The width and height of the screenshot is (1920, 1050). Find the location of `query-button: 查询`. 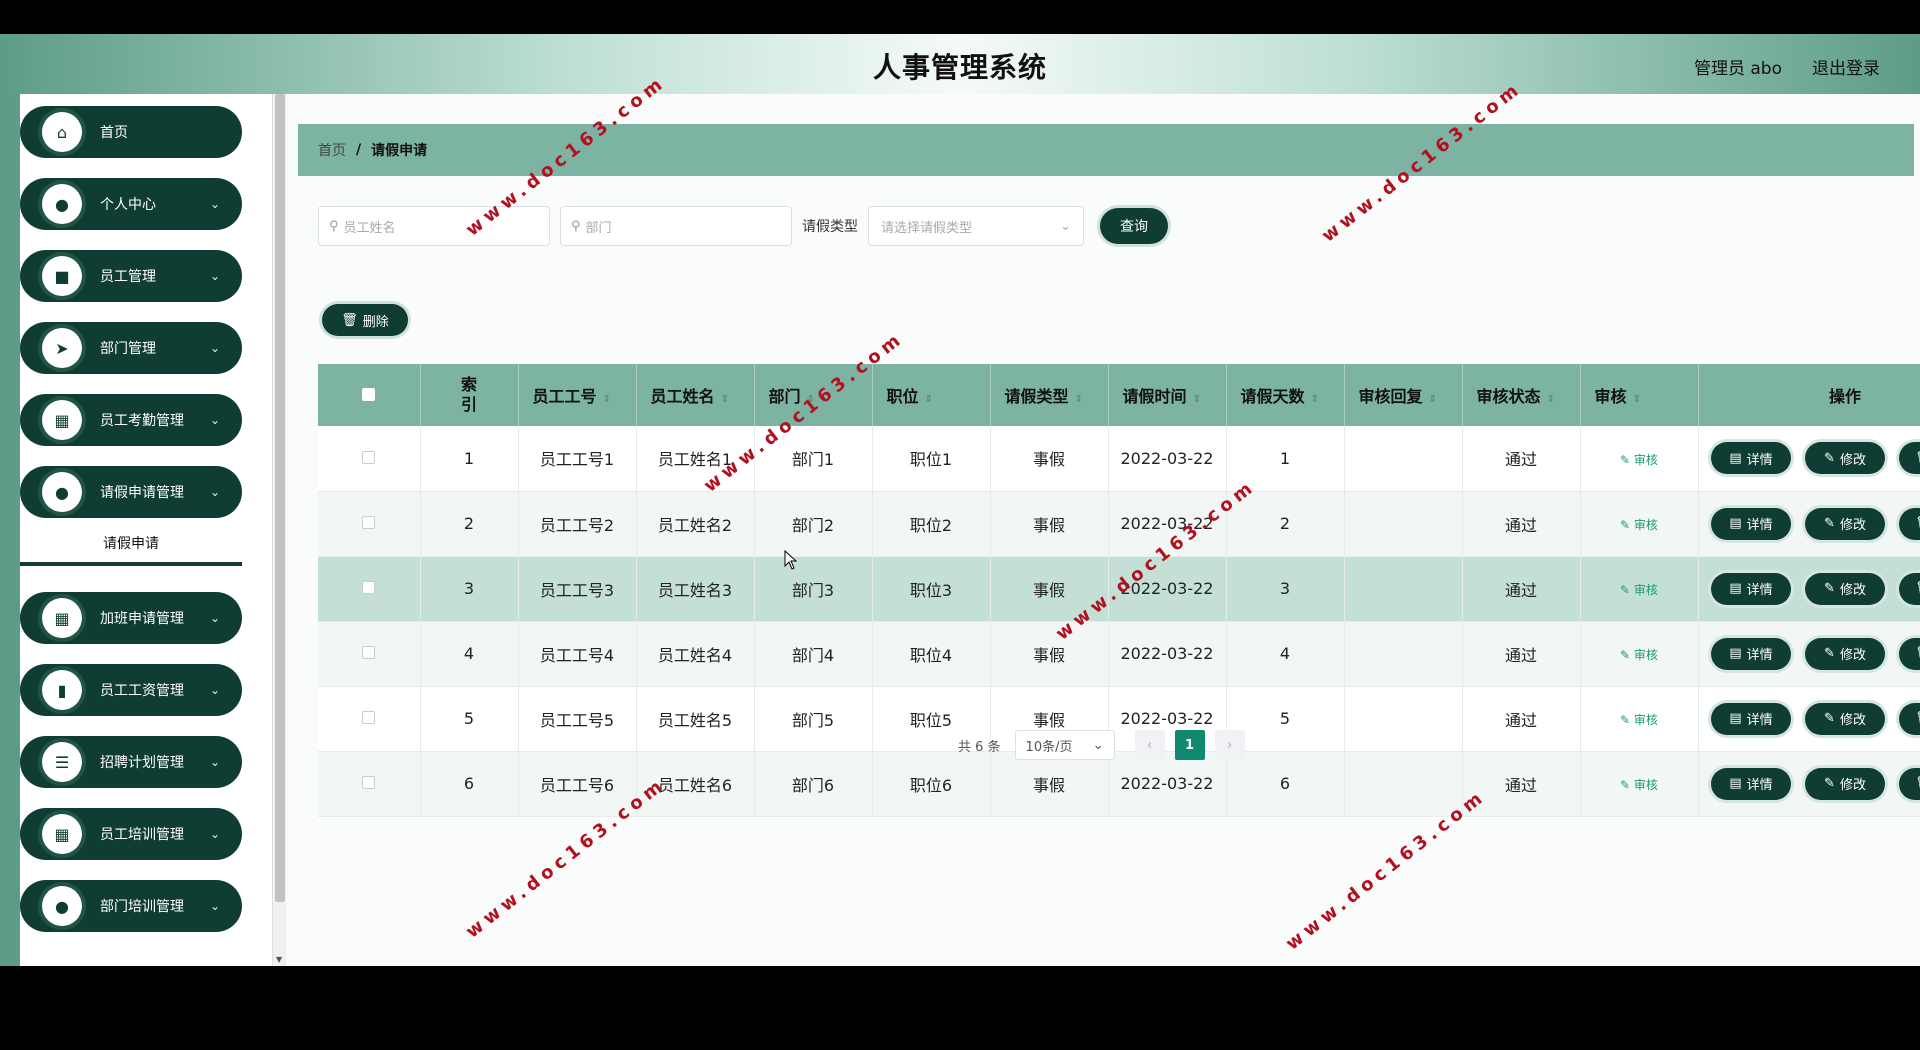

query-button: 查询 is located at coordinates (1134, 226).